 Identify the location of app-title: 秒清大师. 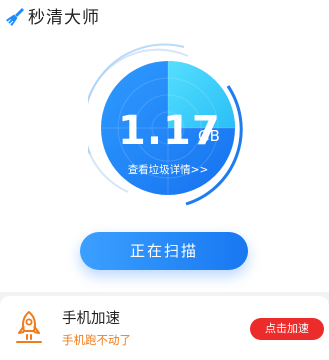
(64, 18).